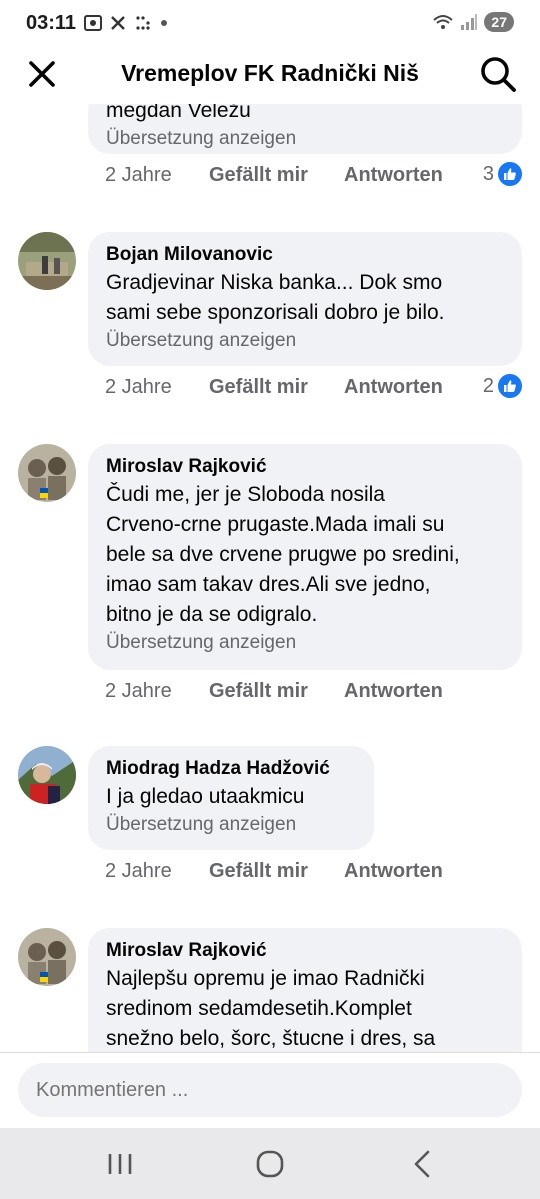 The image size is (540, 1199). I want to click on status-system-icons: 27, so click(473, 22).